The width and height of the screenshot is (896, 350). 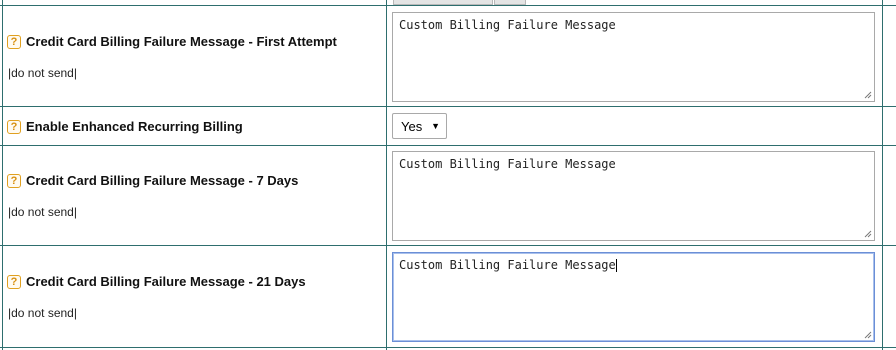 What do you see at coordinates (507, 164) in the screenshot?
I see `seven-days-message-text: Custom Billing Failure Message` at bounding box center [507, 164].